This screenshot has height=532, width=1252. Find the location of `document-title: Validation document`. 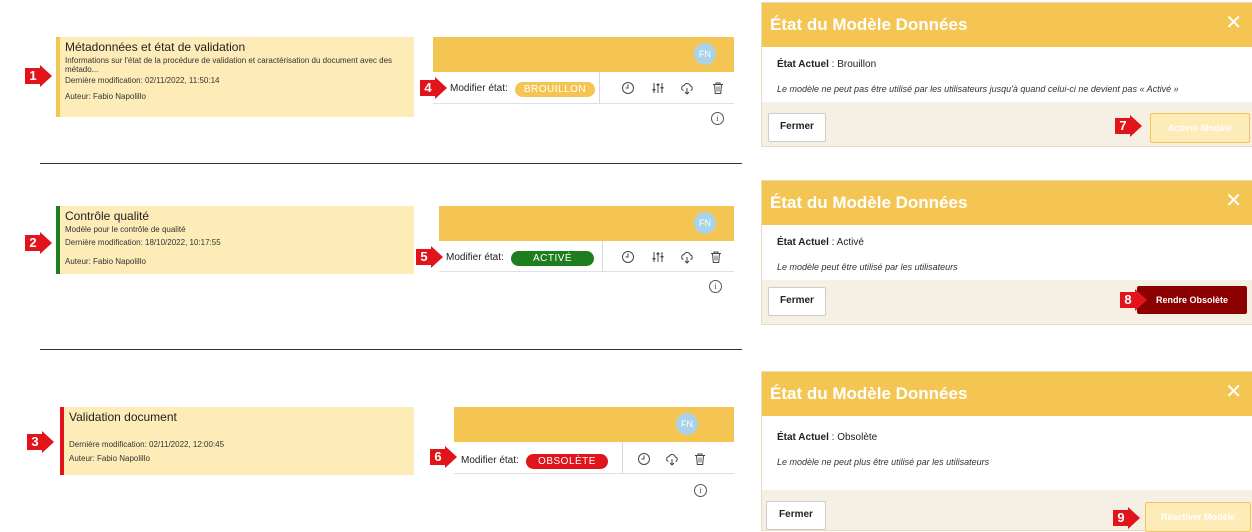

document-title: Validation document is located at coordinates (123, 417).